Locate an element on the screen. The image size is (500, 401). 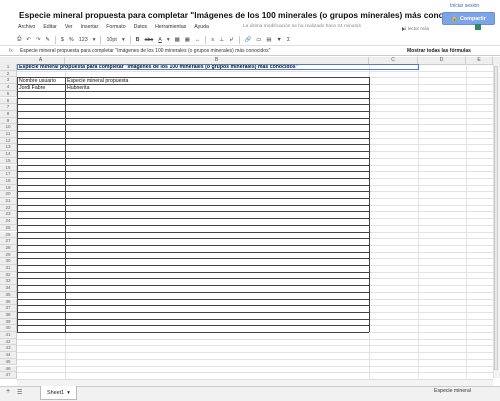
more-formats-button: 123 is located at coordinates (83, 40).